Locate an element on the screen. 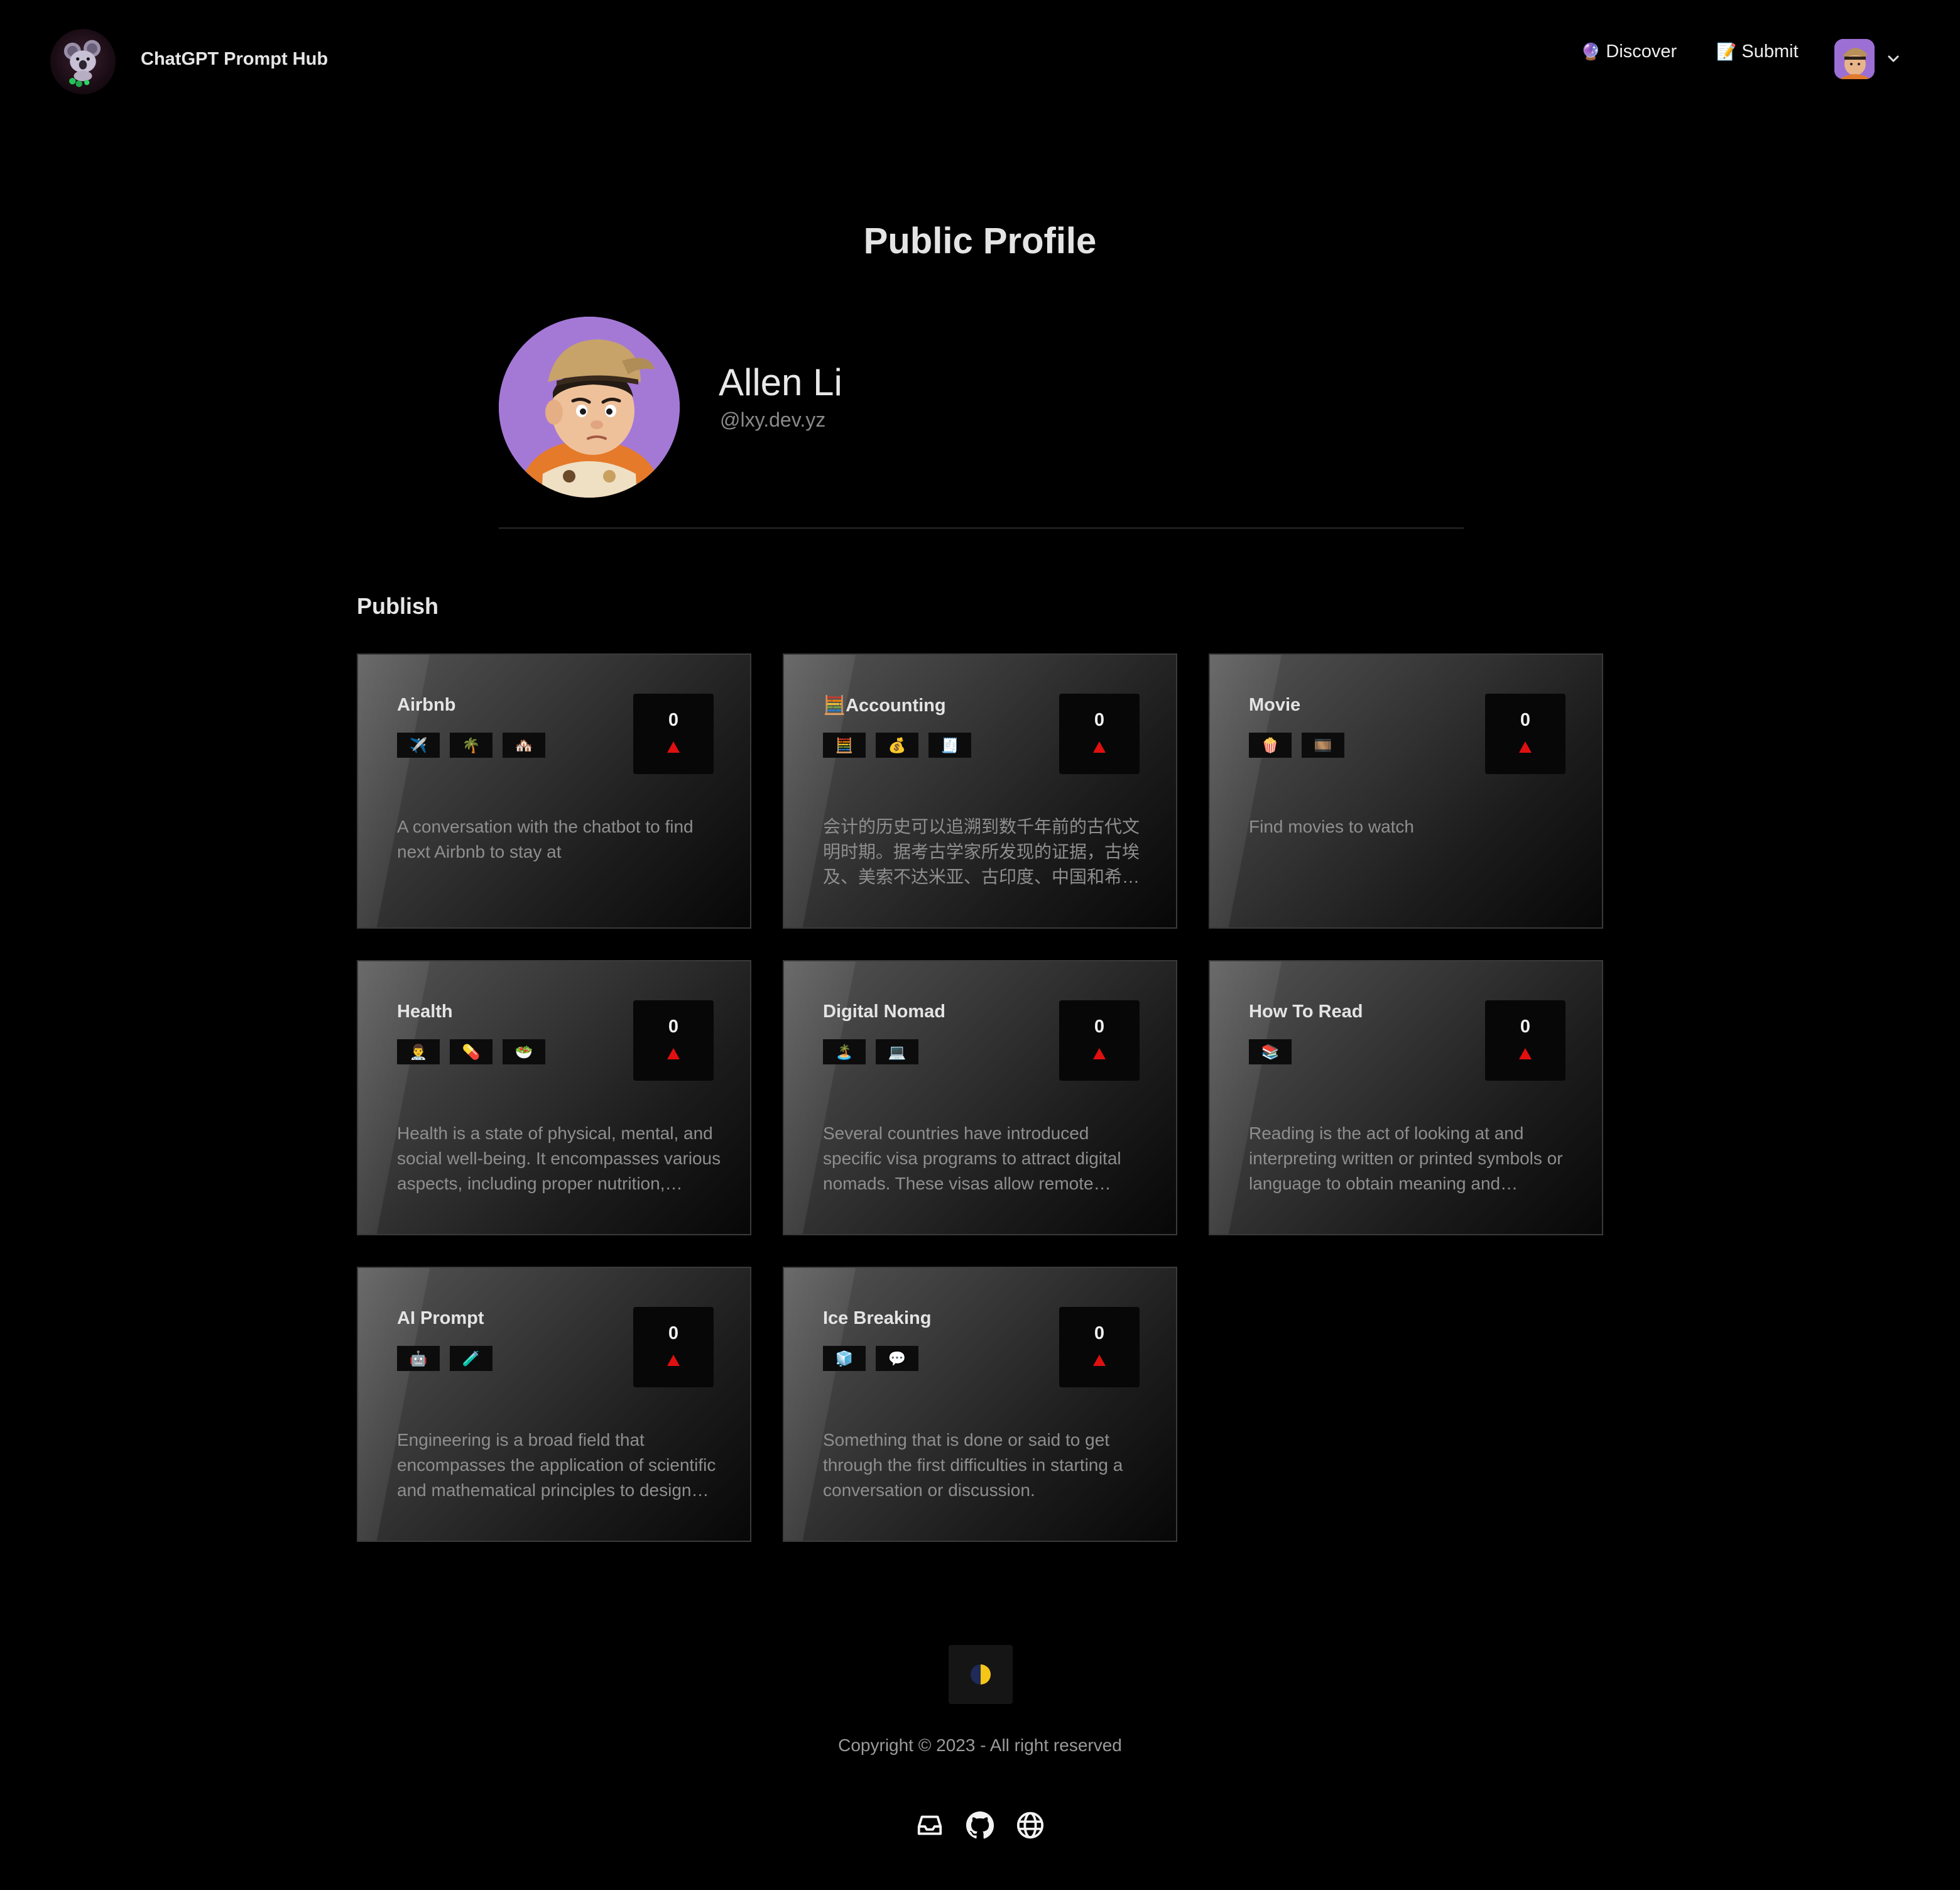 Image resolution: width=1960 pixels, height=1890 pixels. profile-handle: @lxy.dev.yz is located at coordinates (773, 419).